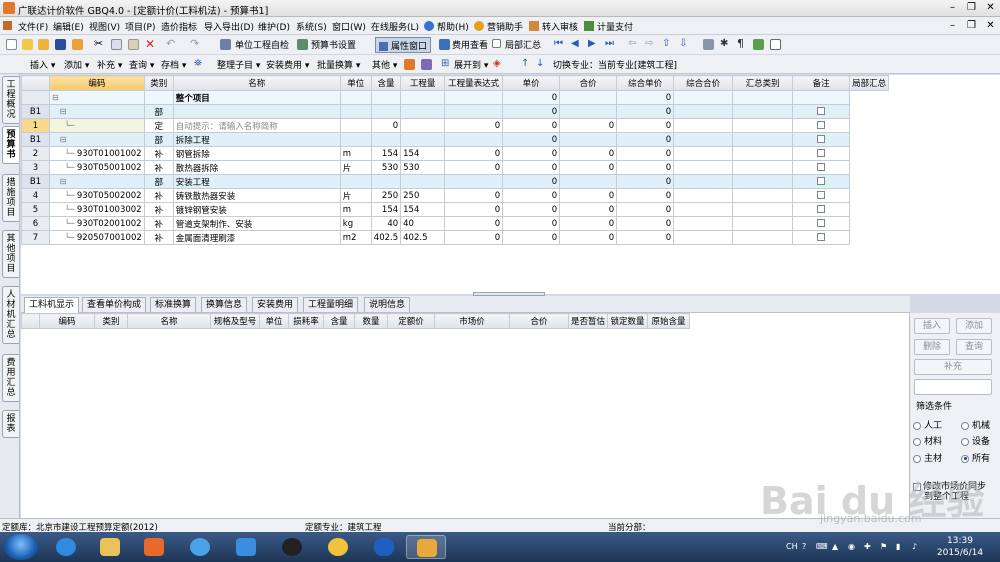  Describe the element at coordinates (974, 326) in the screenshot. I see `add-button: 添加` at that location.